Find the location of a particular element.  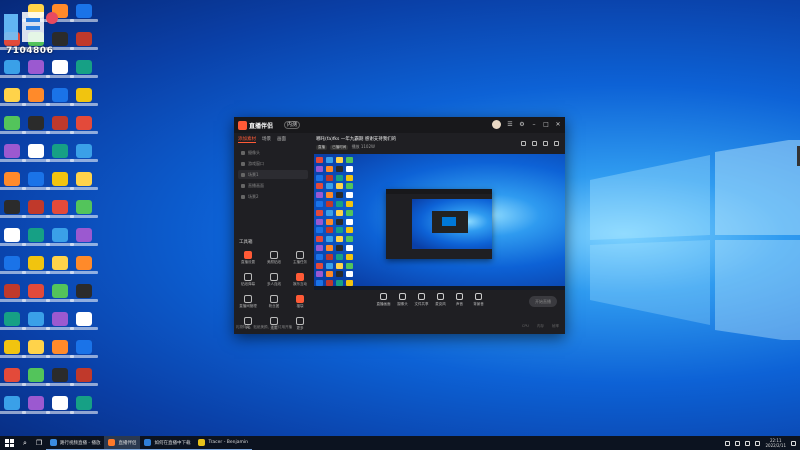

menu-icon: ☰ is located at coordinates (510, 124).